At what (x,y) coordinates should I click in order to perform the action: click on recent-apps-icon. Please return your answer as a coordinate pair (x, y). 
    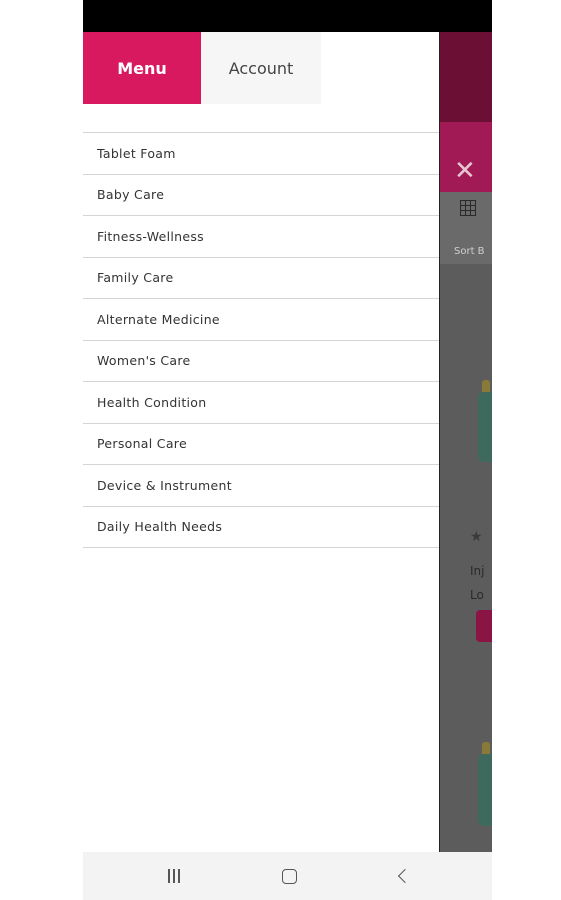
    Looking at the image, I should click on (174, 876).